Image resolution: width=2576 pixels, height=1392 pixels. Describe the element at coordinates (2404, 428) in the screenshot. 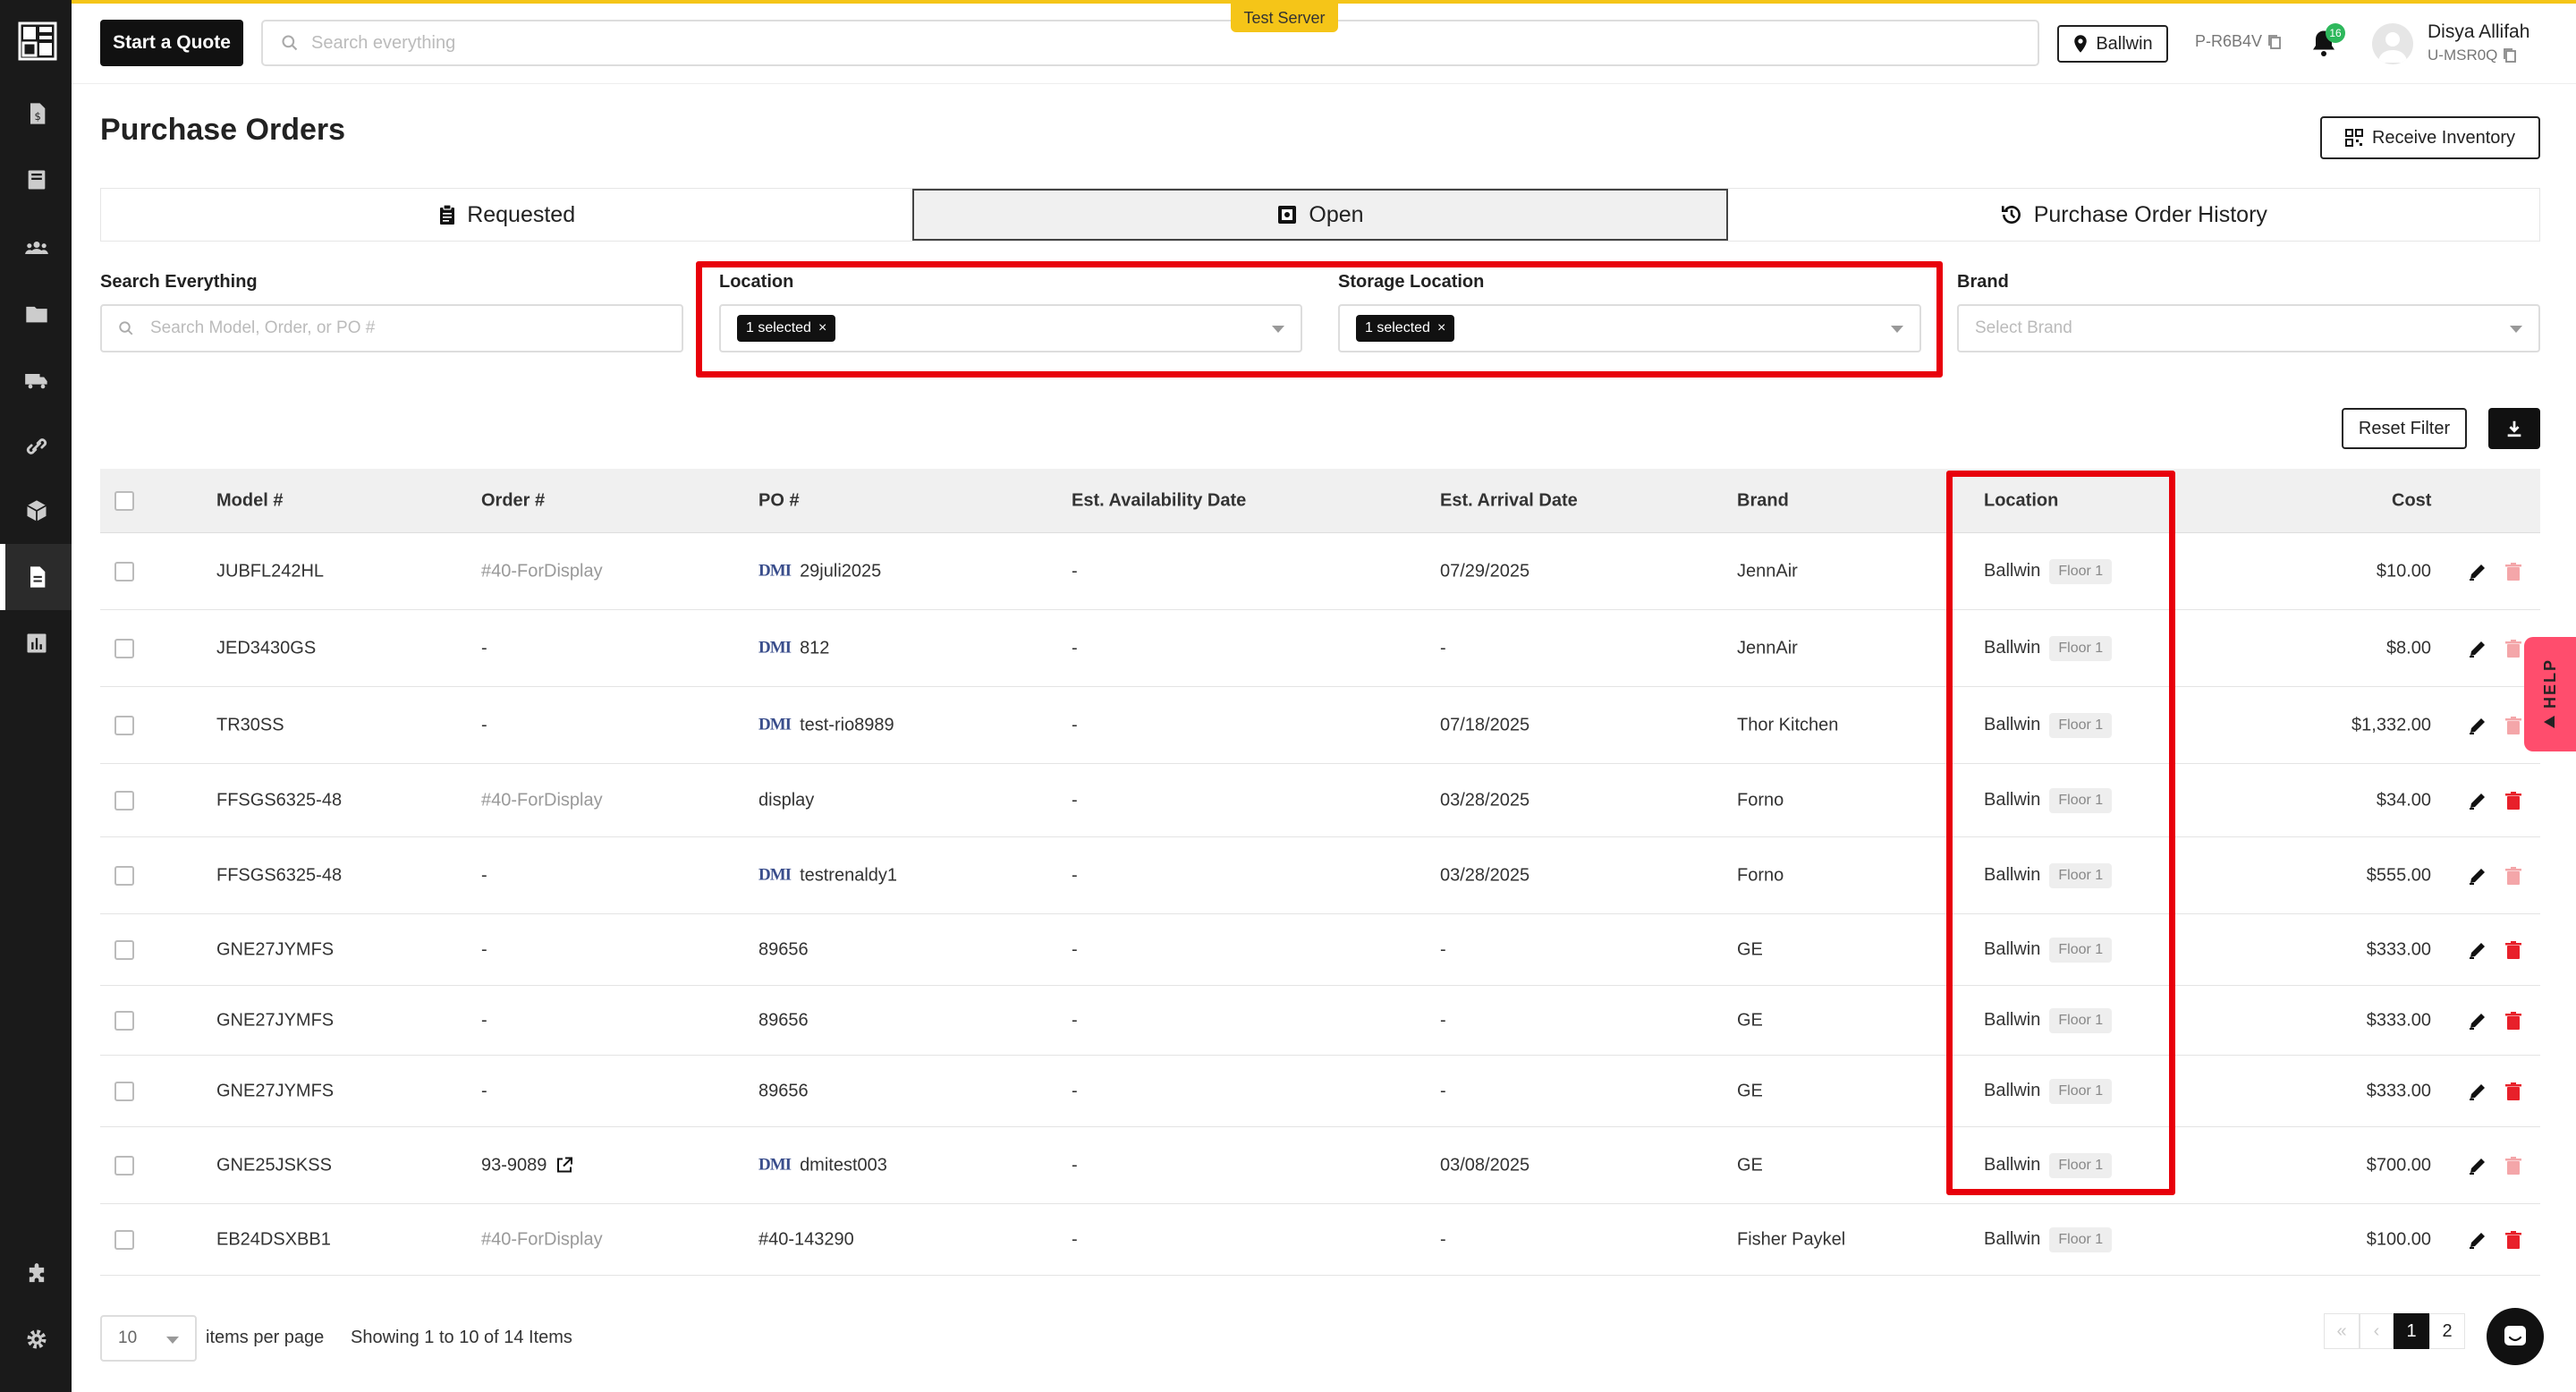

I see `reset-filter-button: Reset Filter` at that location.